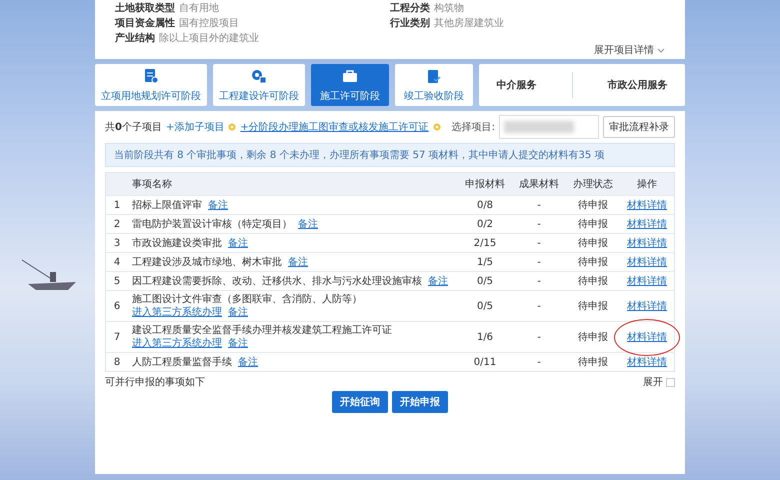  I want to click on expand-link: 展开, so click(653, 382).